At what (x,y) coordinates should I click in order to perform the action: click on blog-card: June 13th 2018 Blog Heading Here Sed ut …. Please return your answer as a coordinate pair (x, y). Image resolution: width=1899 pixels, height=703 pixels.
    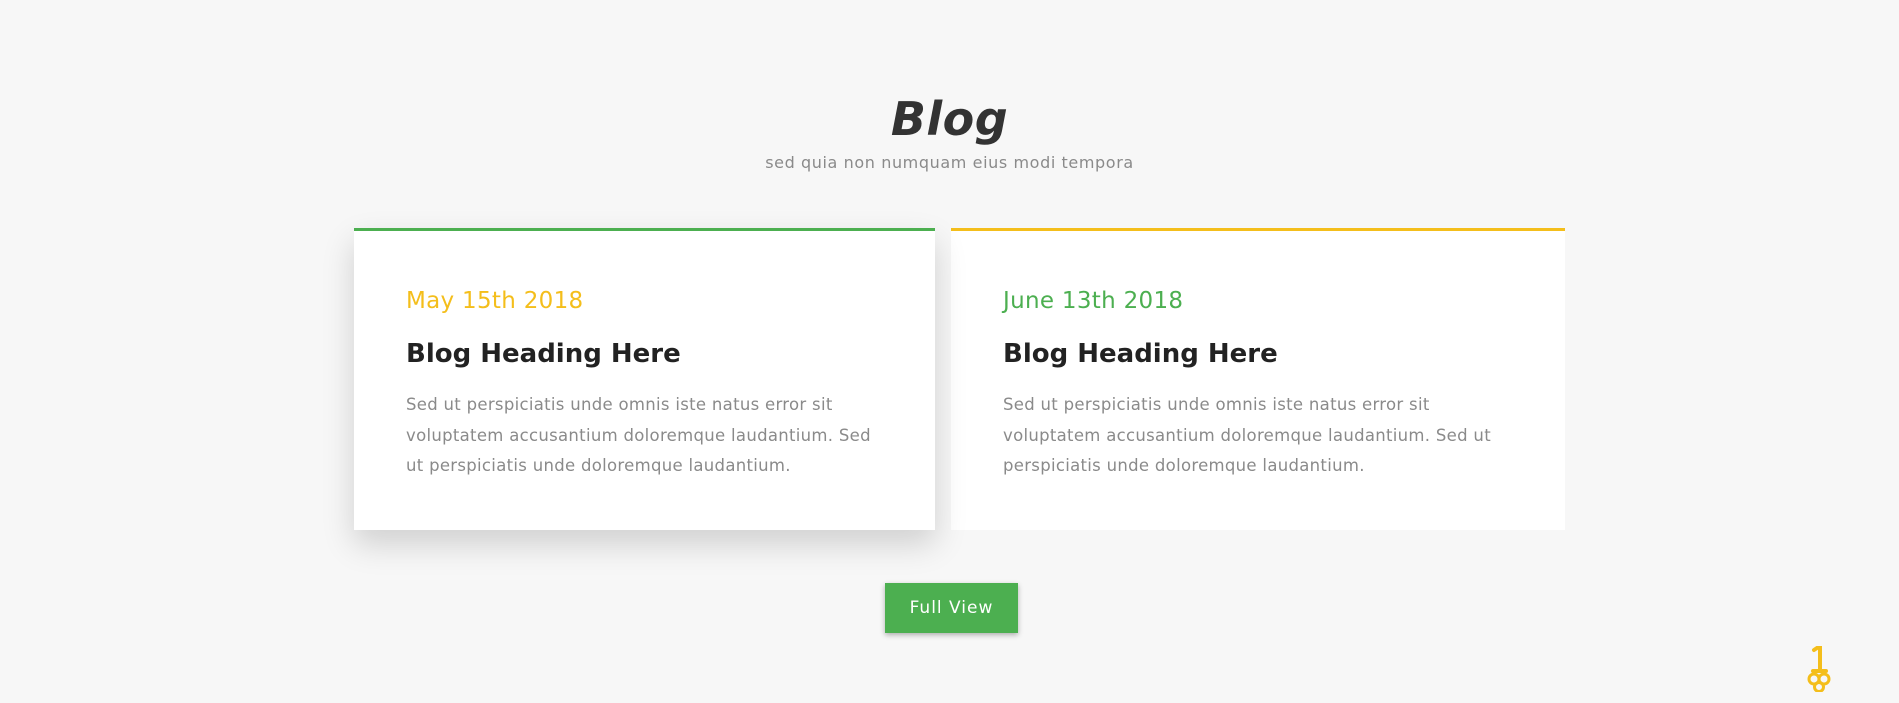
    Looking at the image, I should click on (1258, 379).